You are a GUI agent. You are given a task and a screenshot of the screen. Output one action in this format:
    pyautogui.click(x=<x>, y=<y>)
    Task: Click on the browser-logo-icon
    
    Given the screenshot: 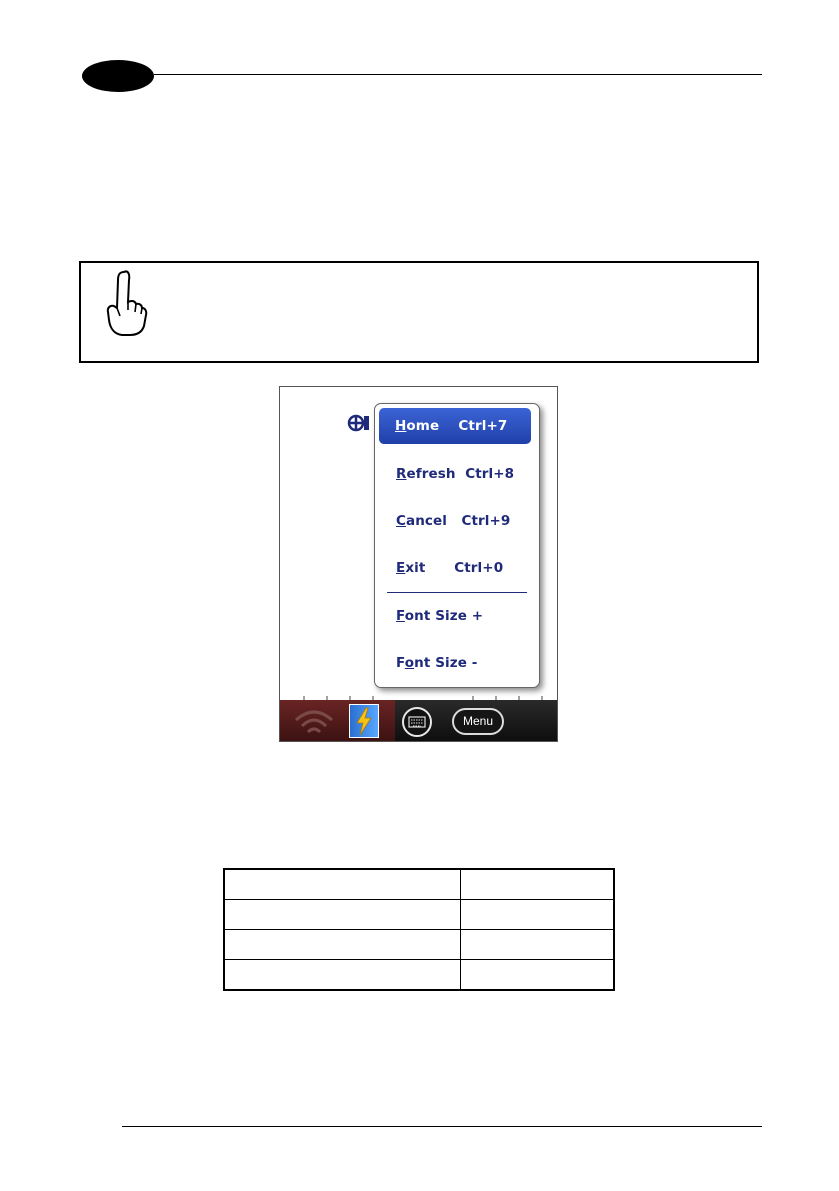 What is the action you would take?
    pyautogui.click(x=358, y=423)
    